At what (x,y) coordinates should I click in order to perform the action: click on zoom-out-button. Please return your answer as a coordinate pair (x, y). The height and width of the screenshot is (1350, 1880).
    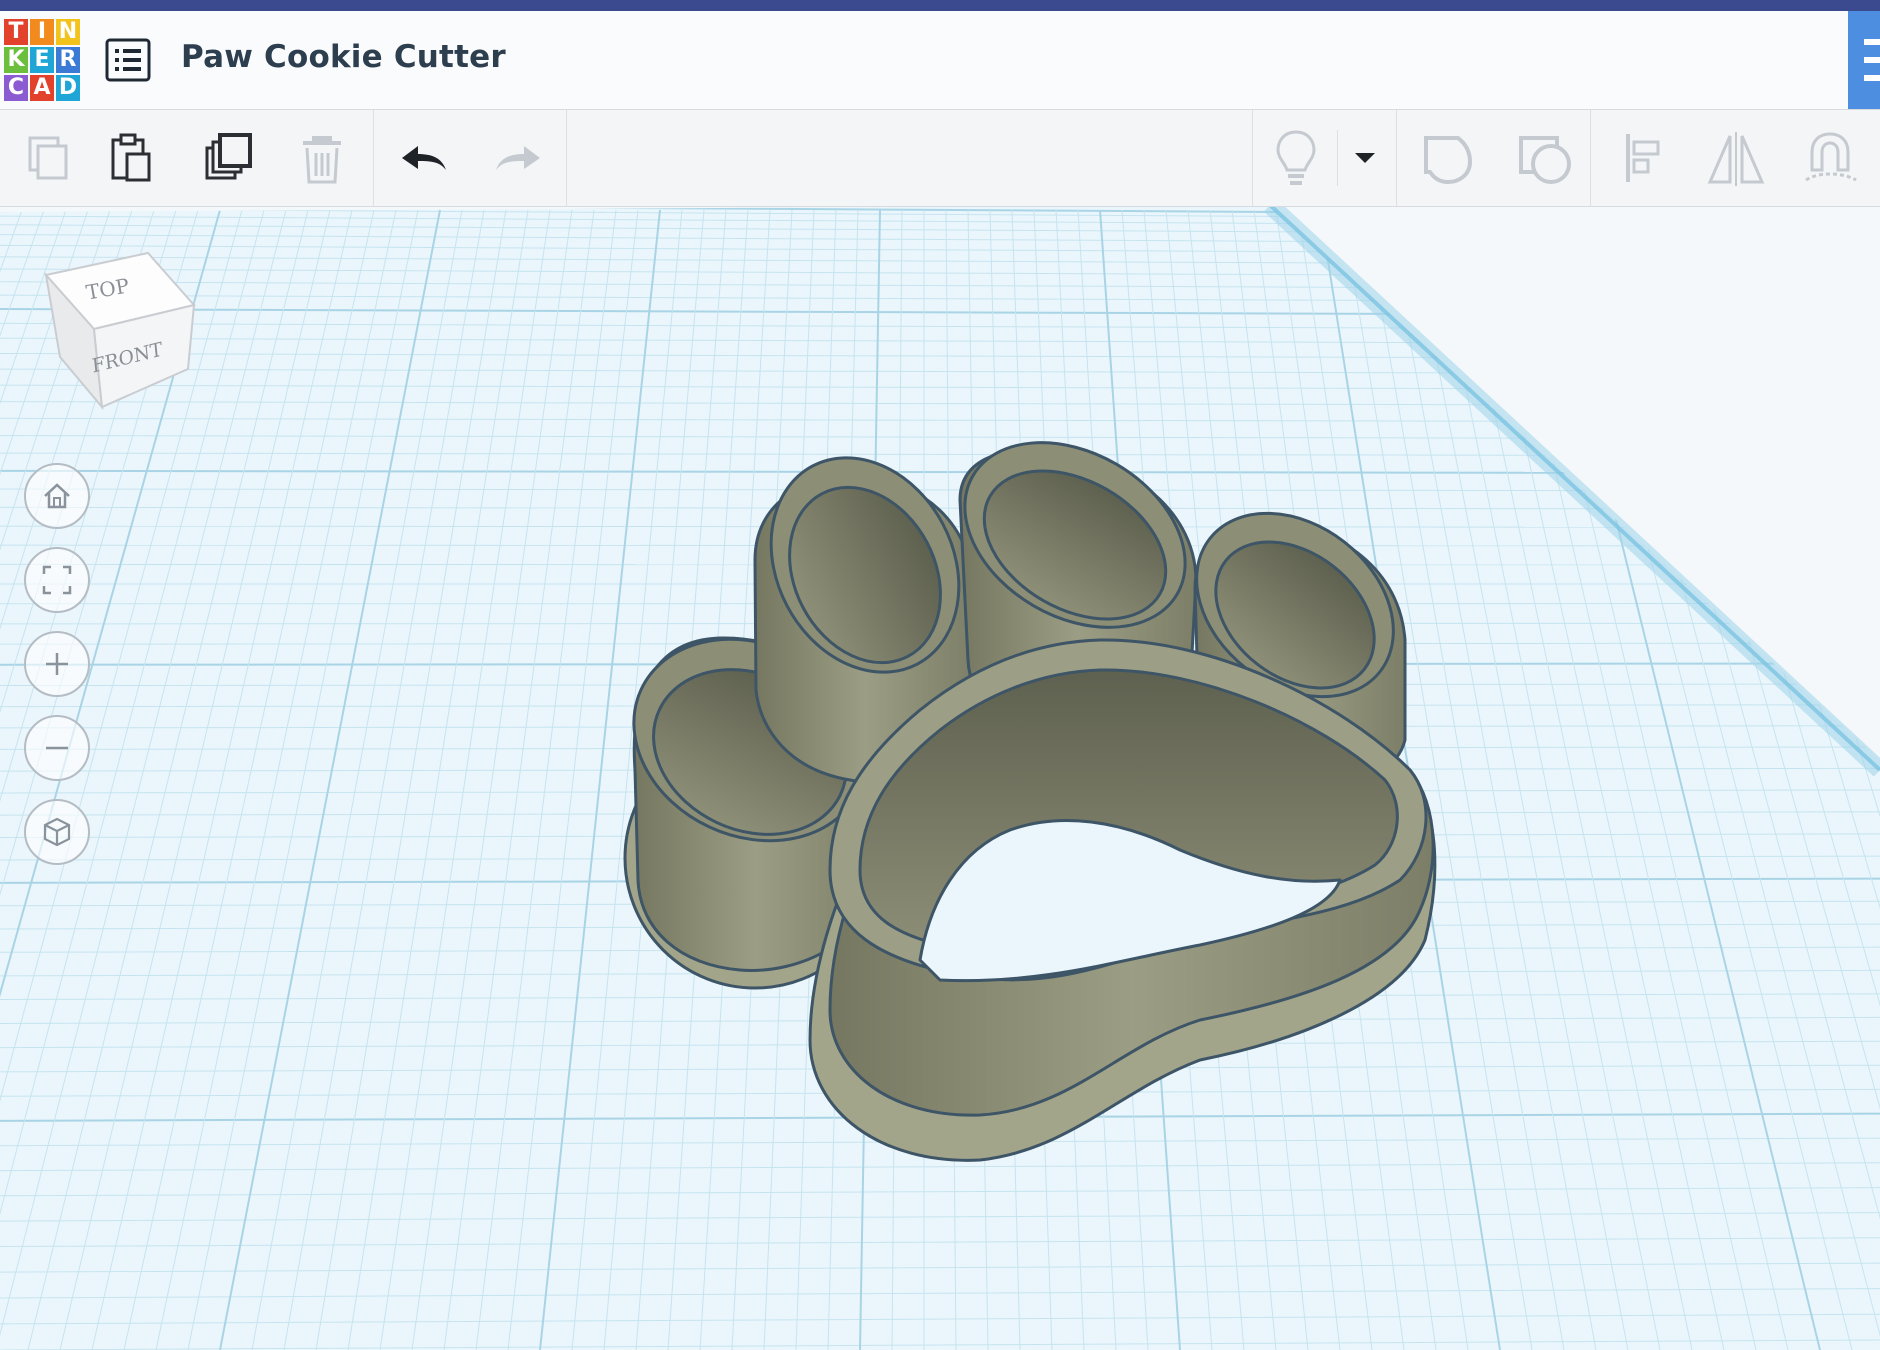
    Looking at the image, I should click on (57, 748).